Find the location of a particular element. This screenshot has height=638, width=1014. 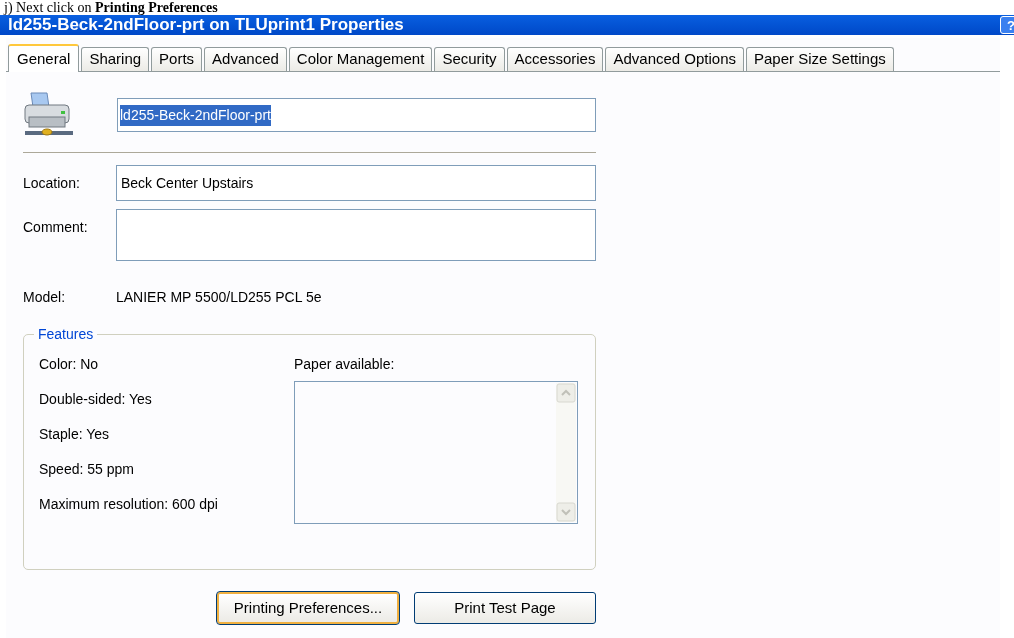

field-label: Location: is located at coordinates (52, 183).